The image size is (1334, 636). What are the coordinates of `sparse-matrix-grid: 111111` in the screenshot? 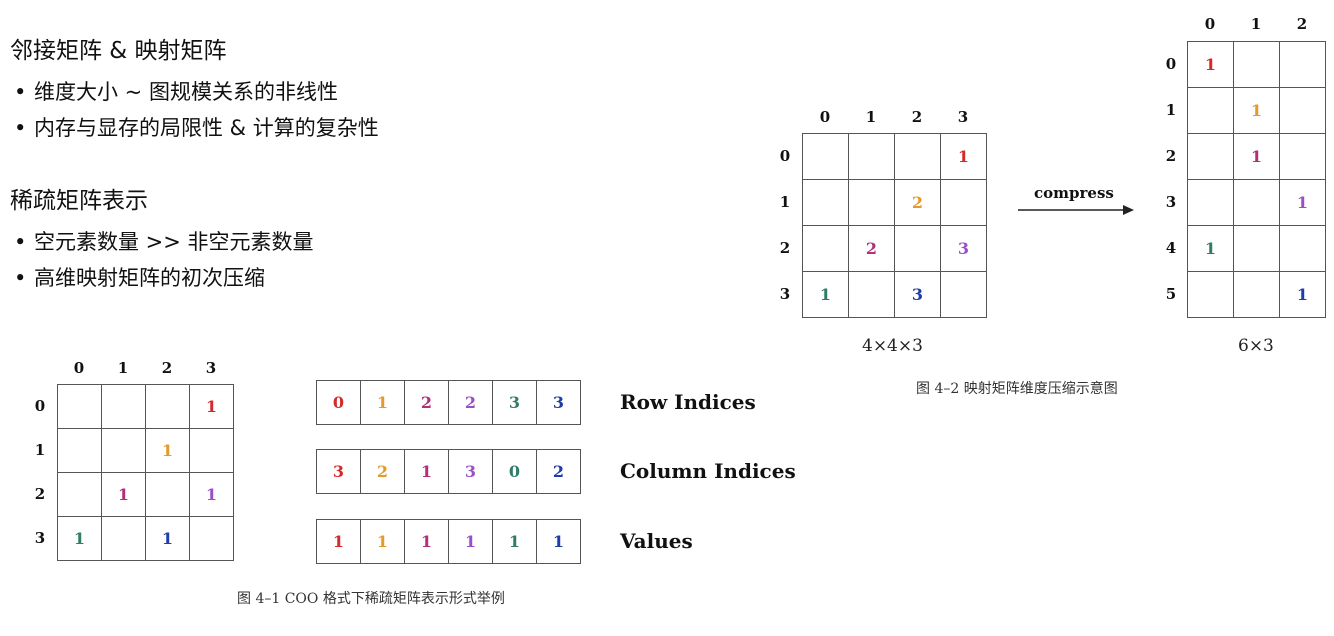 It's located at (145, 472).